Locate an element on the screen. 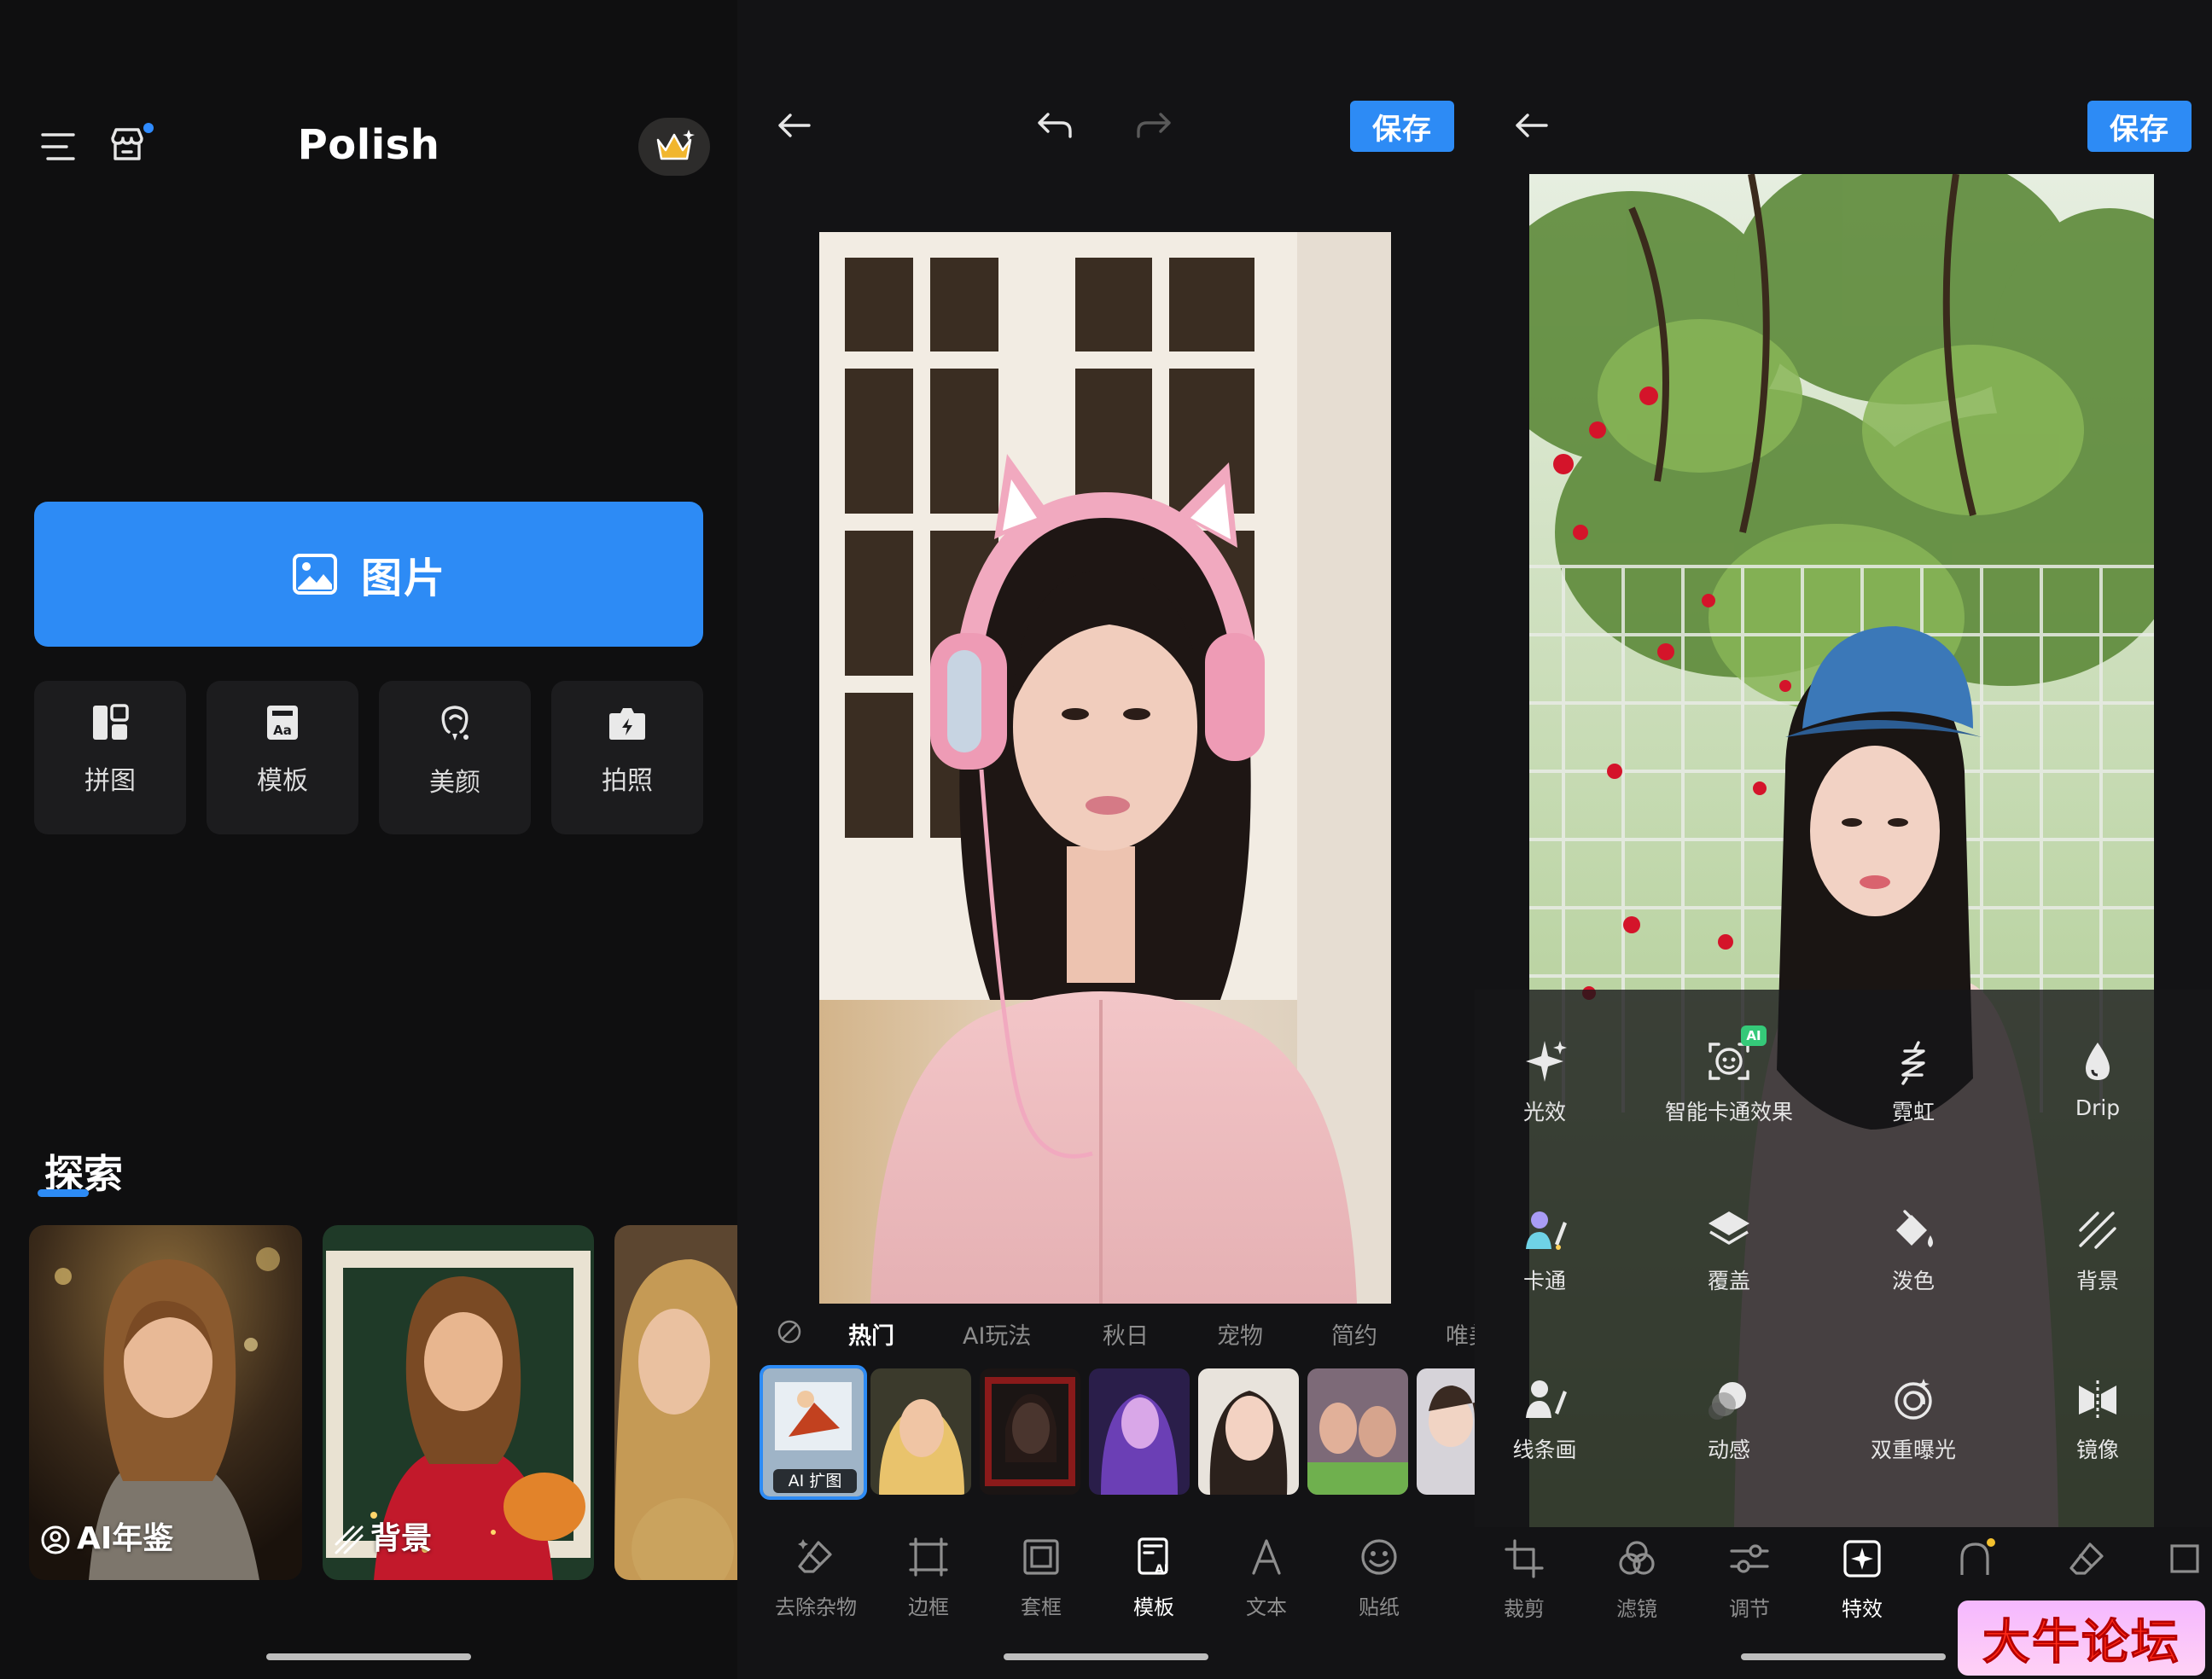 This screenshot has height=1679, width=2212. explore-underline is located at coordinates (63, 1193).